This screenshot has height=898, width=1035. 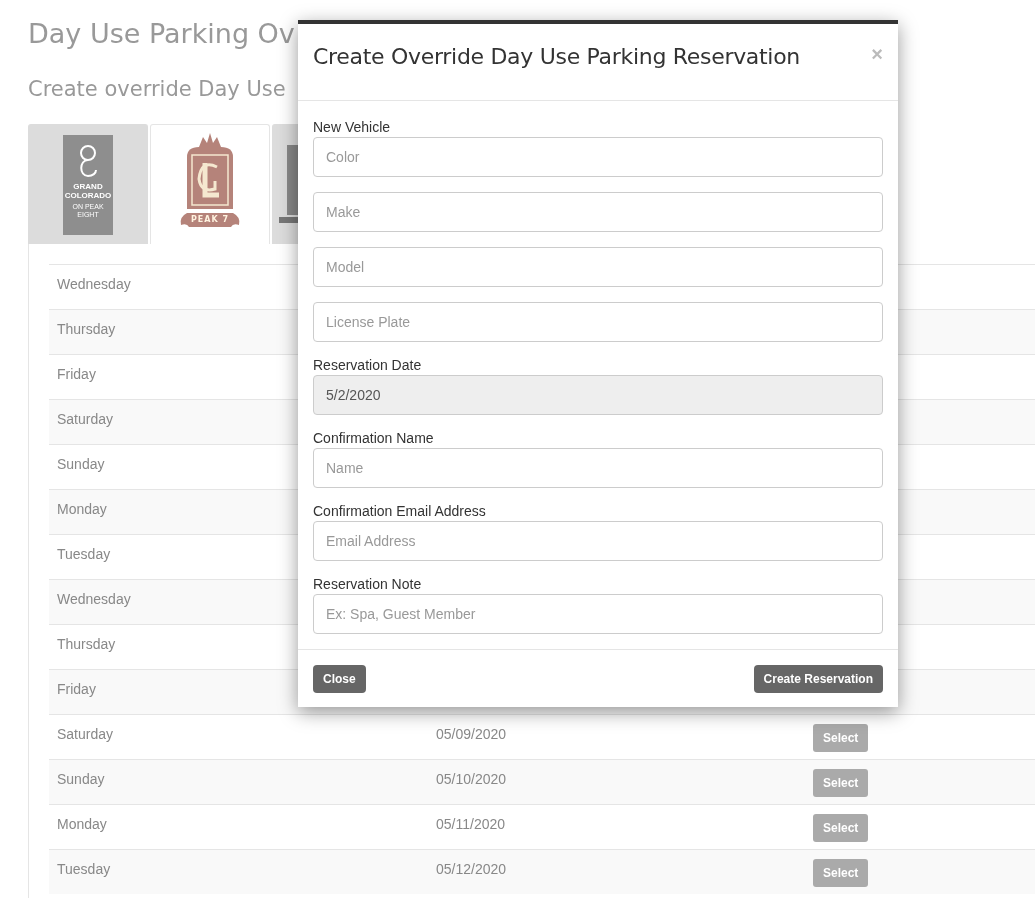 I want to click on date-cell: 05/09/2020, so click(x=471, y=734).